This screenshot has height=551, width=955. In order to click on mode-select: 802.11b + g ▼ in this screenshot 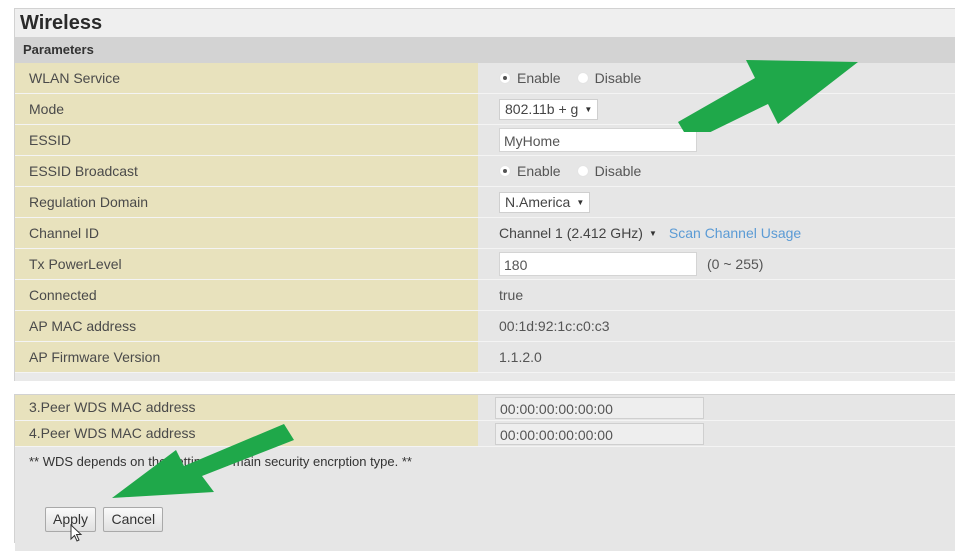, I will do `click(549, 109)`.